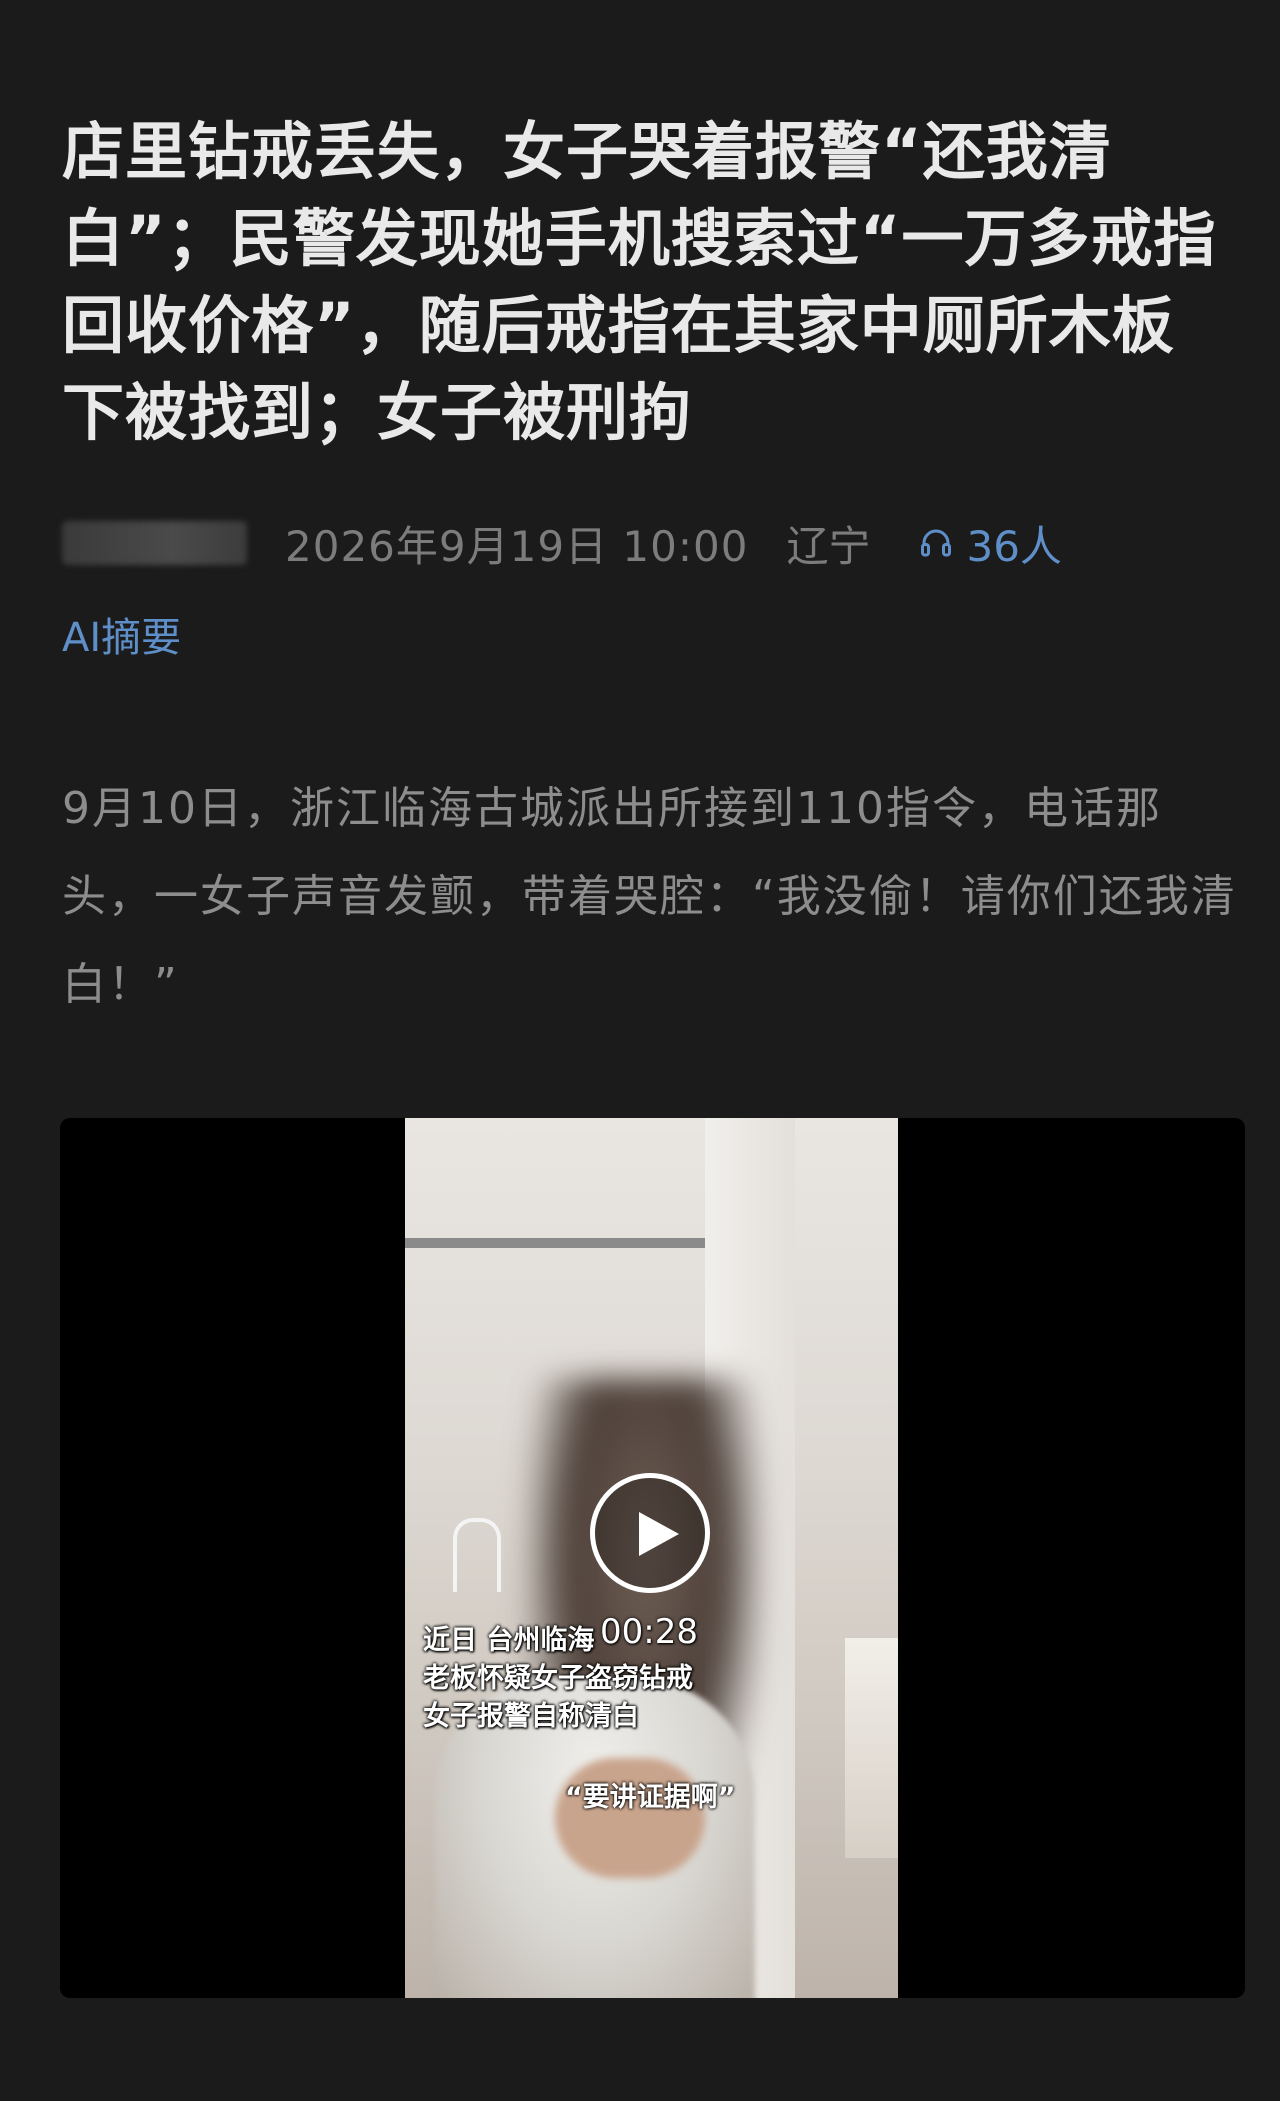 This screenshot has width=1280, height=2101. I want to click on video-quote: “要讲证据啊”, so click(650, 1797).